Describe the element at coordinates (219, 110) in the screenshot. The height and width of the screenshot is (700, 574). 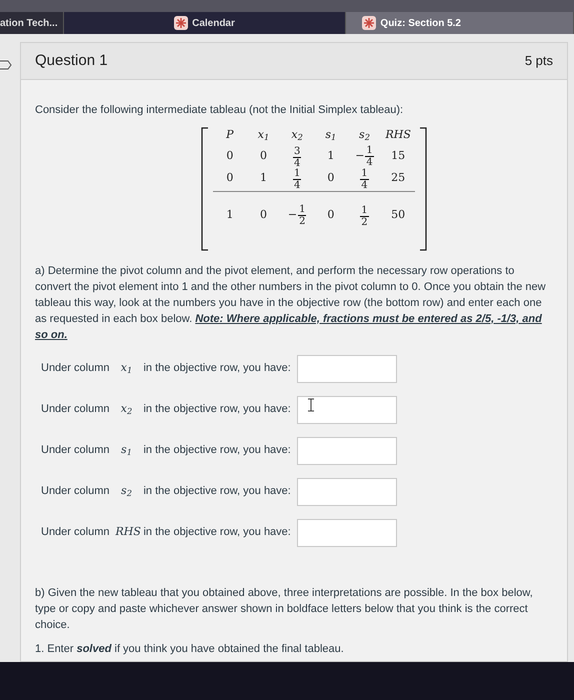
I see `question-intro: Consider the following intermediate tableau (not the Initial Simplex tableau):` at that location.